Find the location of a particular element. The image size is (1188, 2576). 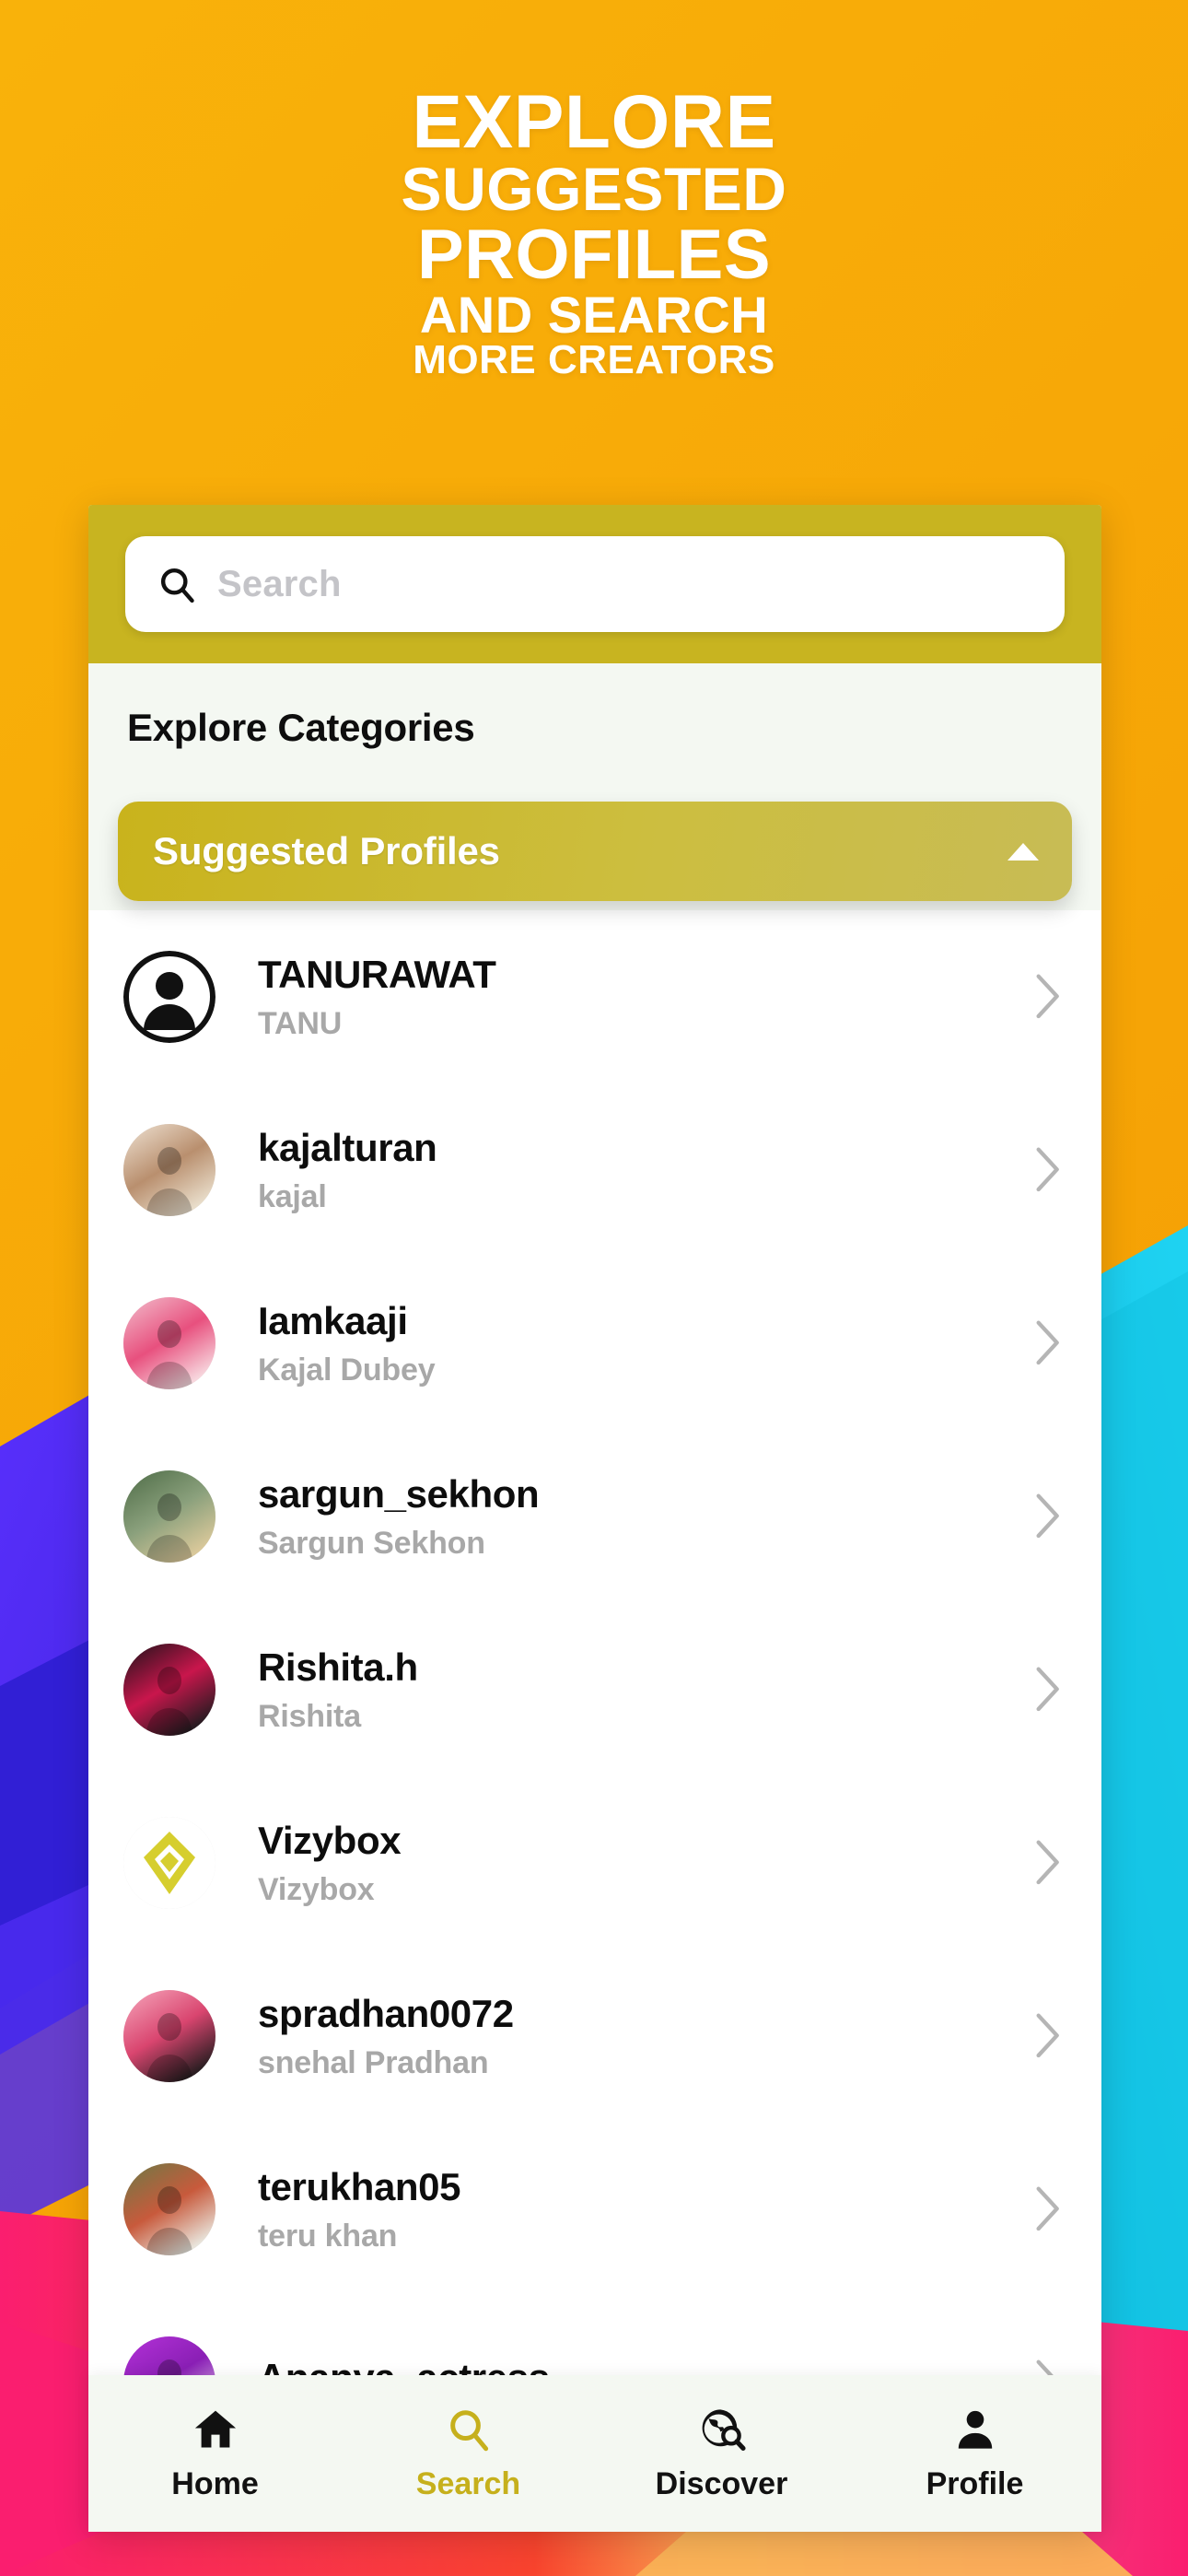

search-field-wrapper: Search is located at coordinates (595, 584).